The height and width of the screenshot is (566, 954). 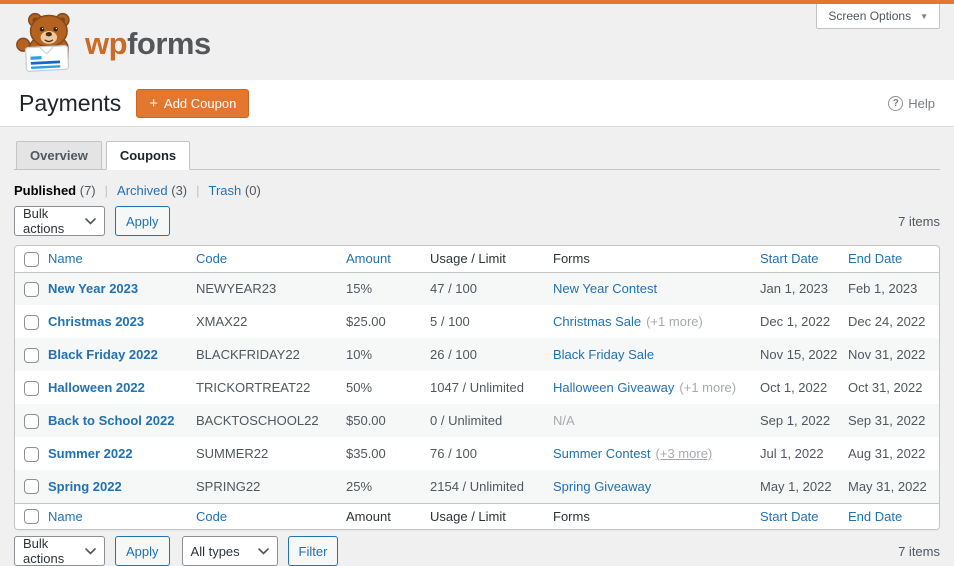 I want to click on apply-button: Apply, so click(x=142, y=221).